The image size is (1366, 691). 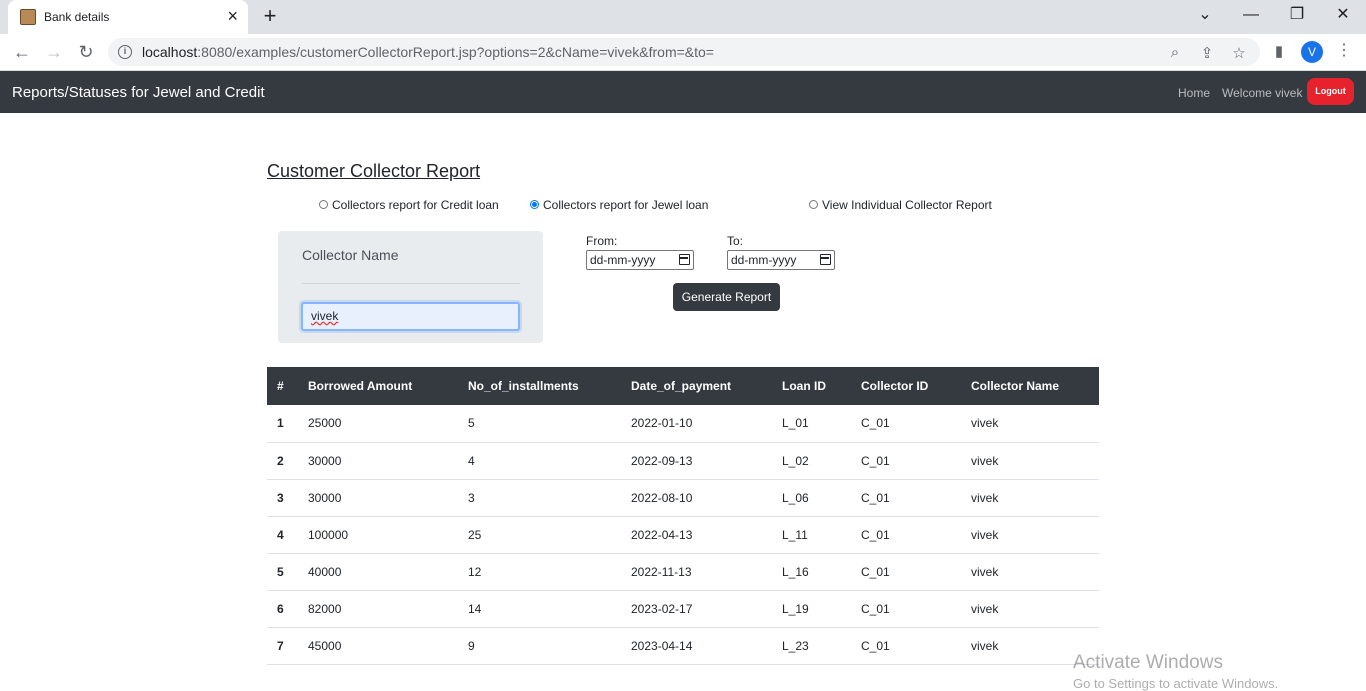 I want to click on divider, so click(x=411, y=283).